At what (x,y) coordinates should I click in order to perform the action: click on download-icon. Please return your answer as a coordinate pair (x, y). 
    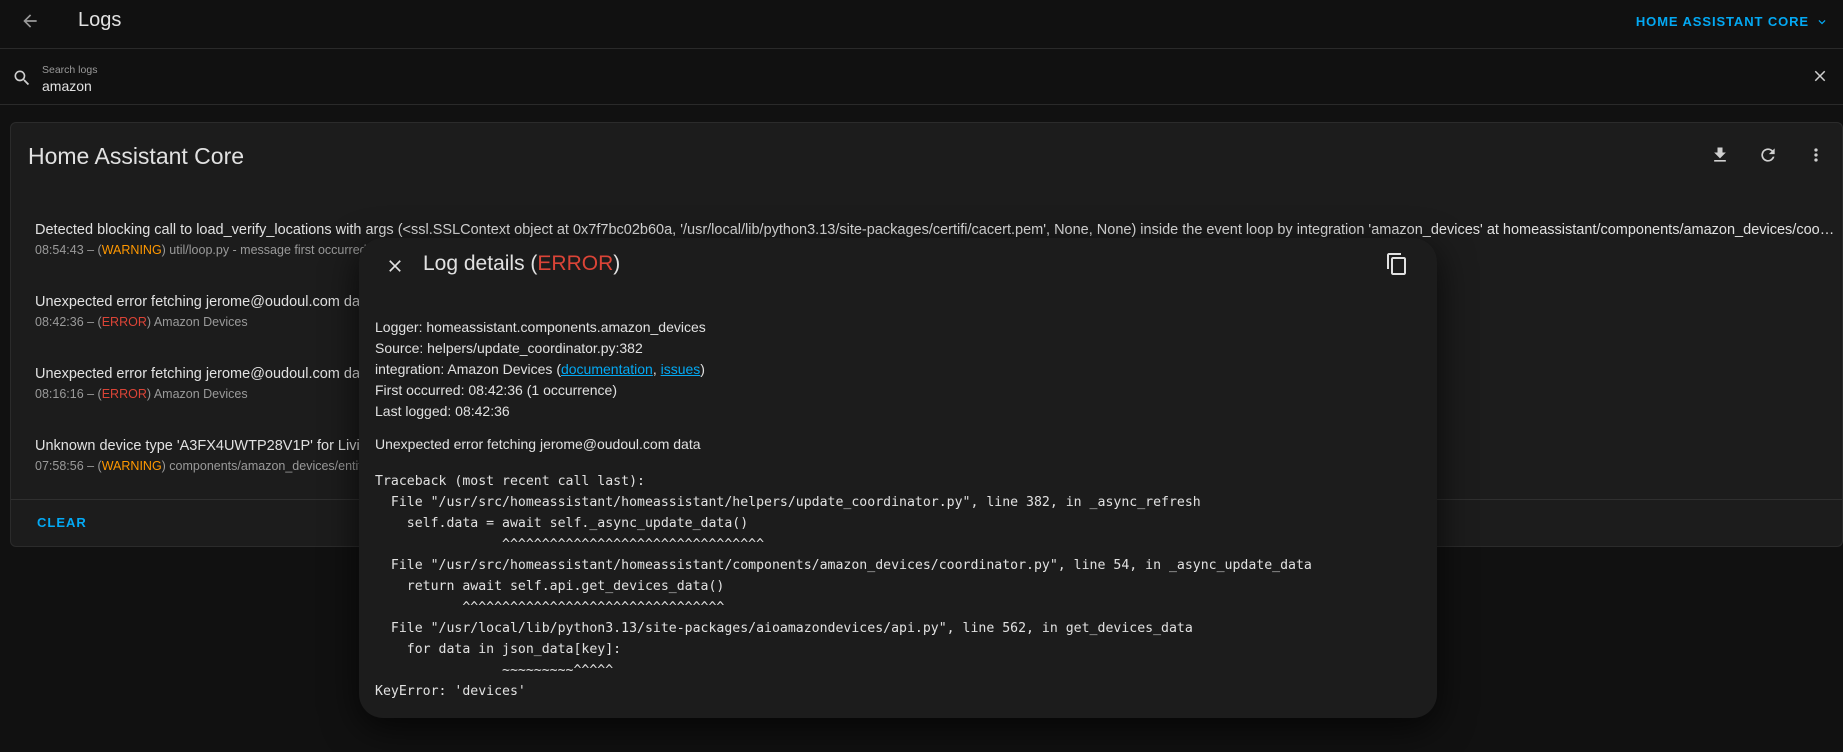
    Looking at the image, I should click on (1720, 154).